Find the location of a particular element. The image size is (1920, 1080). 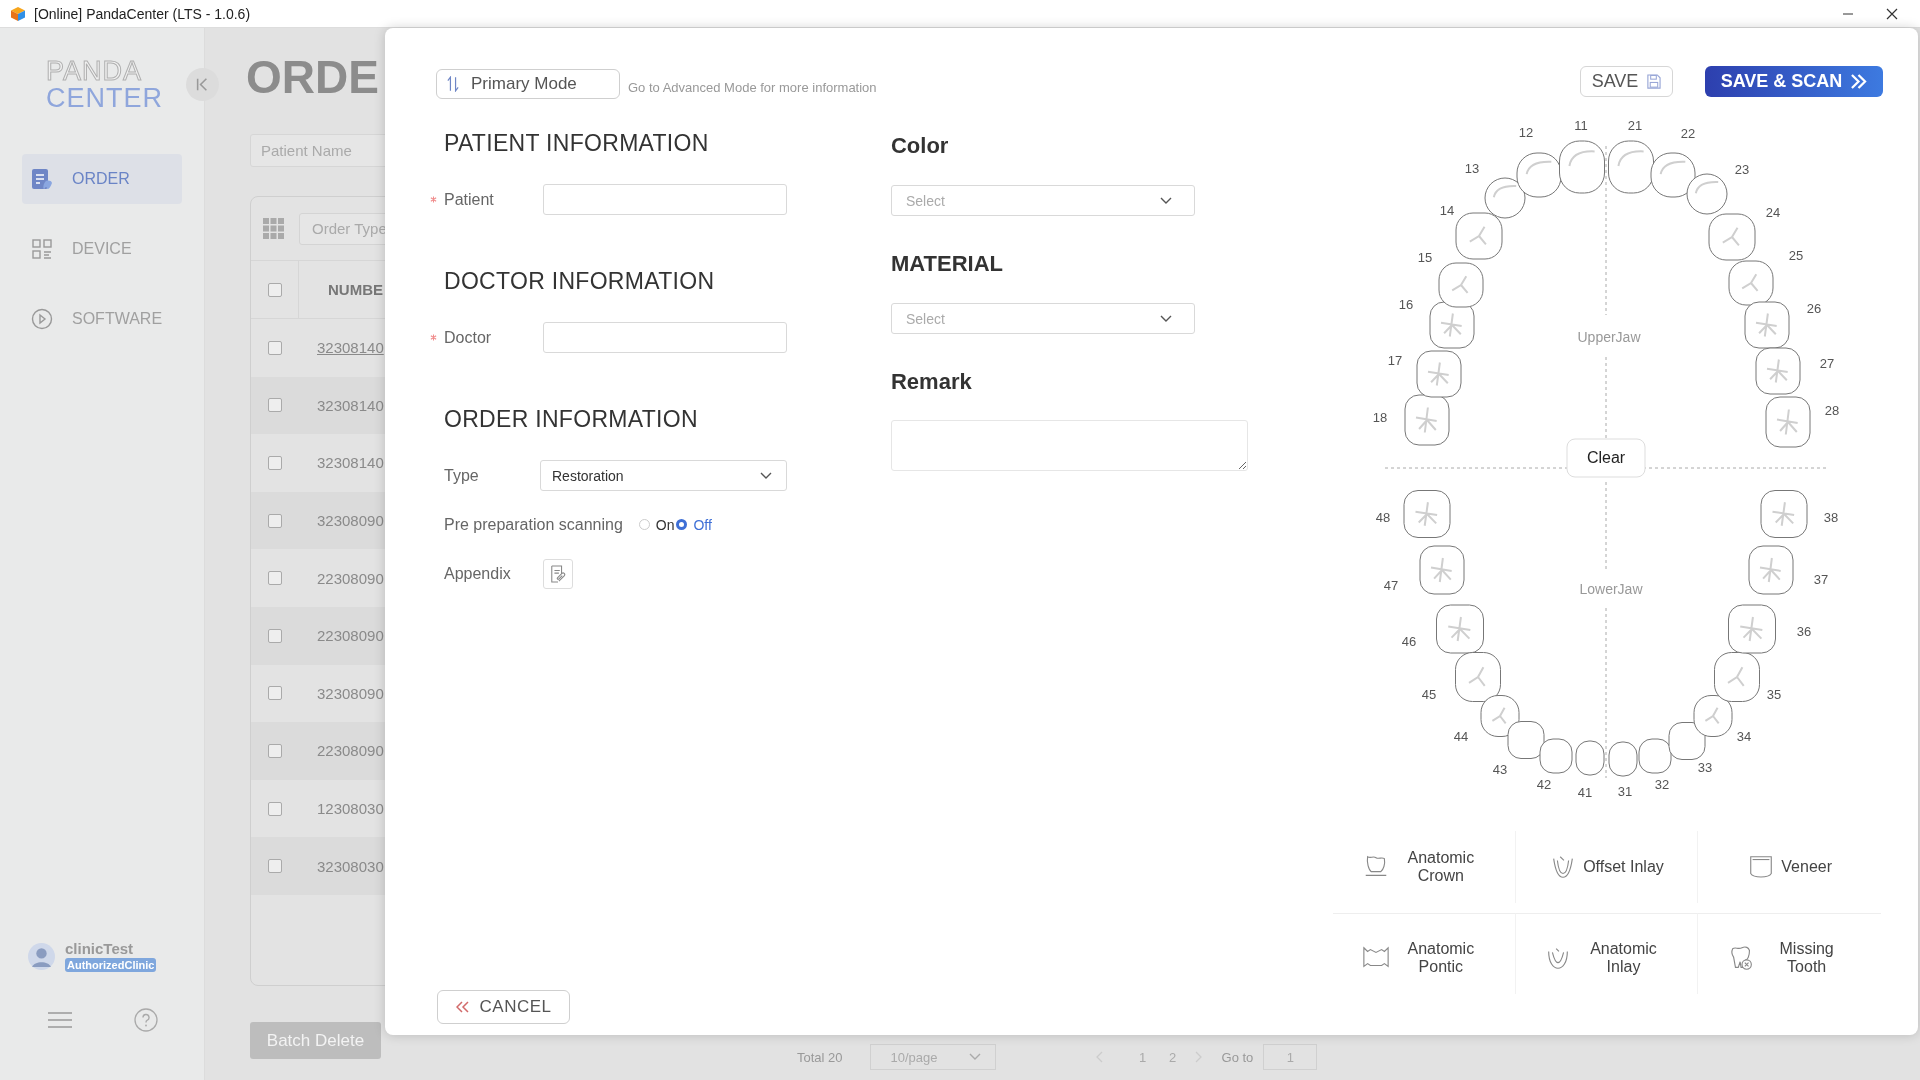

tooth-number: 12 is located at coordinates (1526, 133).